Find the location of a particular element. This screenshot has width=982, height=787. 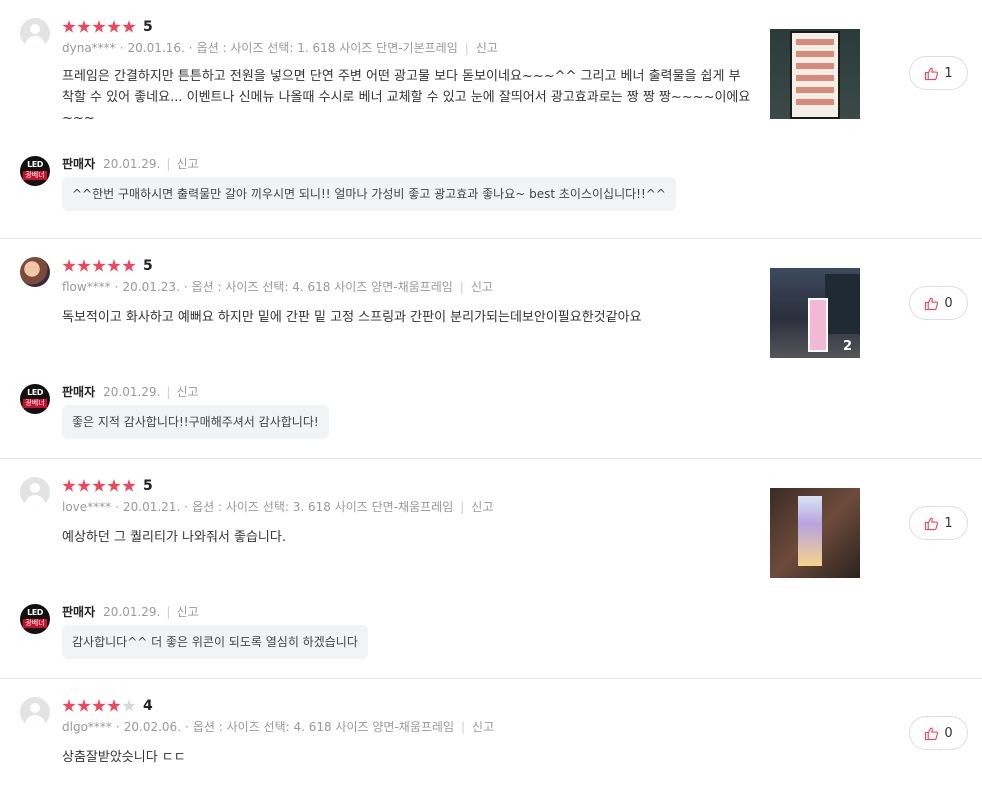

review-date: 20.01.21. is located at coordinates (152, 507).